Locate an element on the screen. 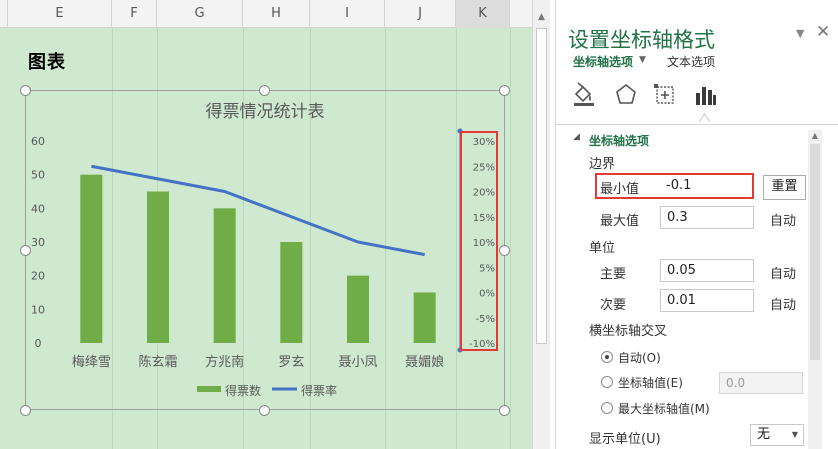 The width and height of the screenshot is (838, 449). line-vote-rate is located at coordinates (258, 210).